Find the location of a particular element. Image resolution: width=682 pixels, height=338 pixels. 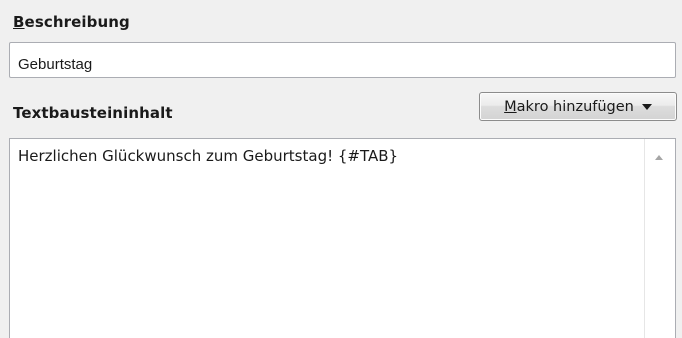

description-input is located at coordinates (342, 60).